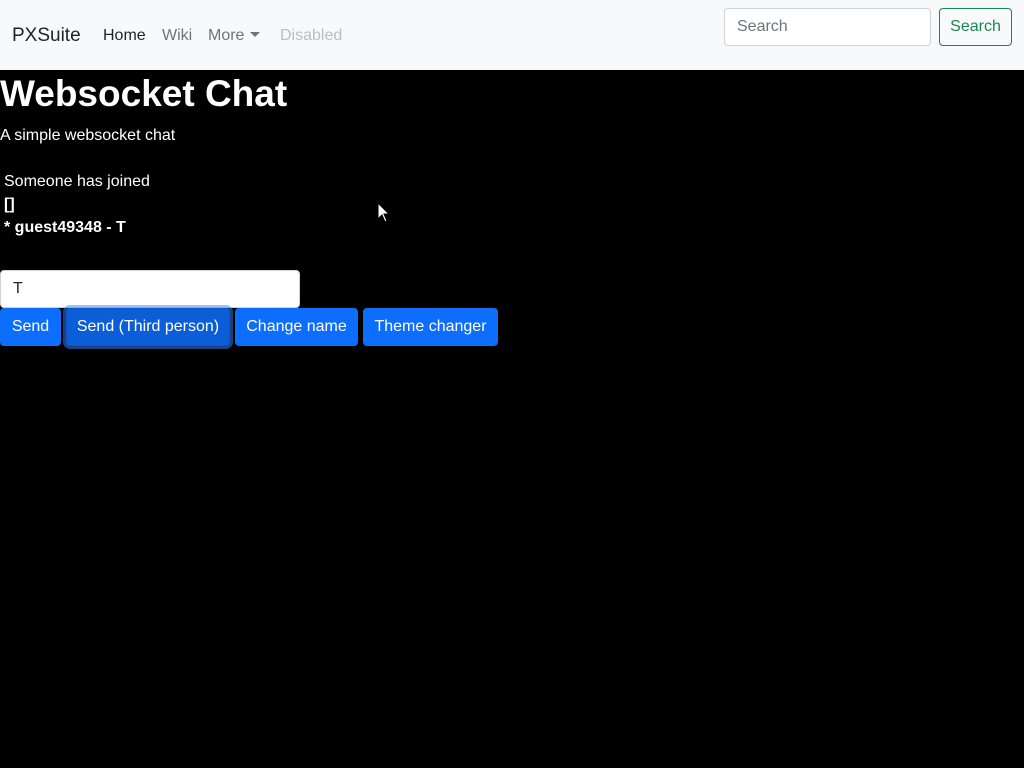  What do you see at coordinates (311, 35) in the screenshot?
I see `nav-link-disabled: Disabled` at bounding box center [311, 35].